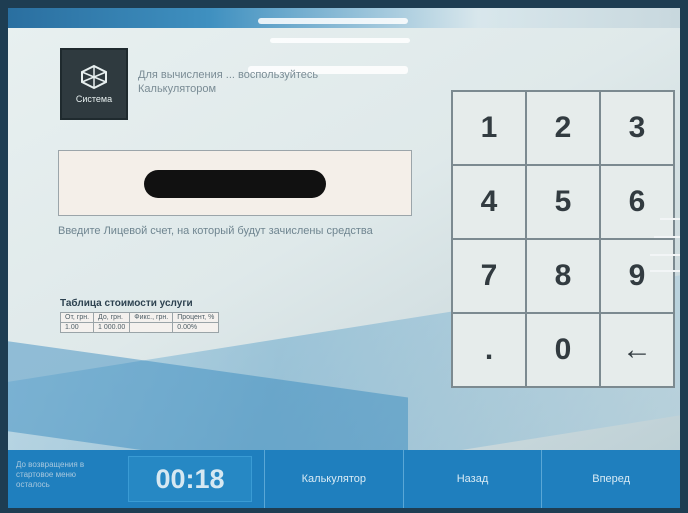 The width and height of the screenshot is (688, 513). I want to click on account-input, so click(235, 183).